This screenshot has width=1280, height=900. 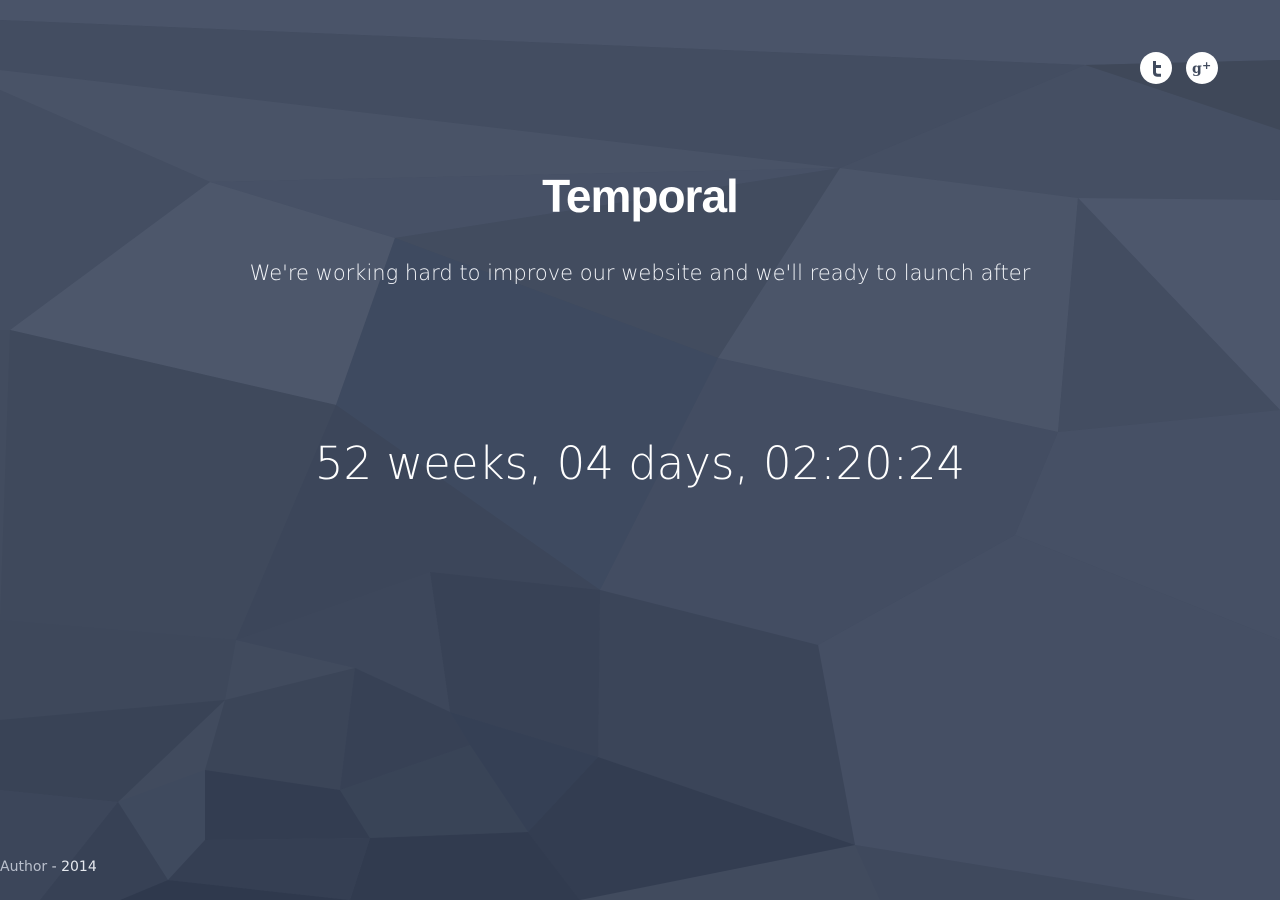 I want to click on footer-year: 2014, so click(x=79, y=867).